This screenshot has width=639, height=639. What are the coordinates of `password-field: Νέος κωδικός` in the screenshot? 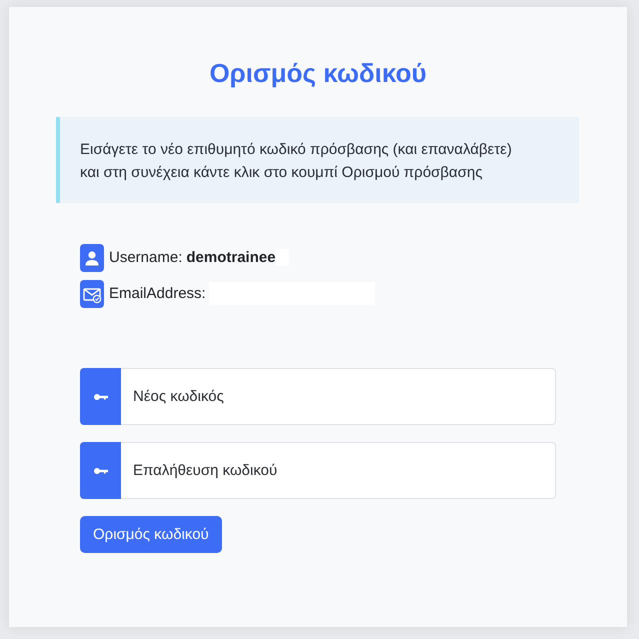 It's located at (338, 396).